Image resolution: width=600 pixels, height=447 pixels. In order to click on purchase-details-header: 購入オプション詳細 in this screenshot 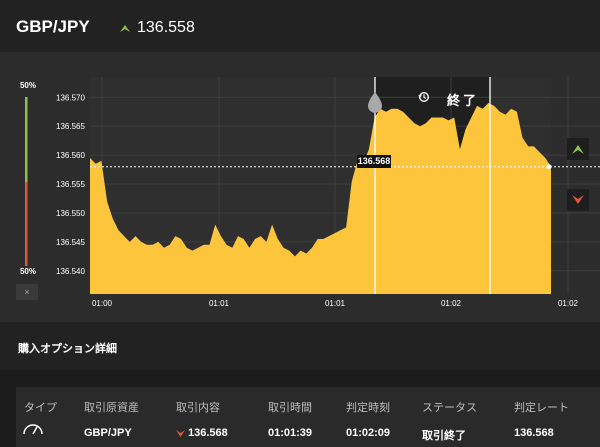, I will do `click(300, 346)`.